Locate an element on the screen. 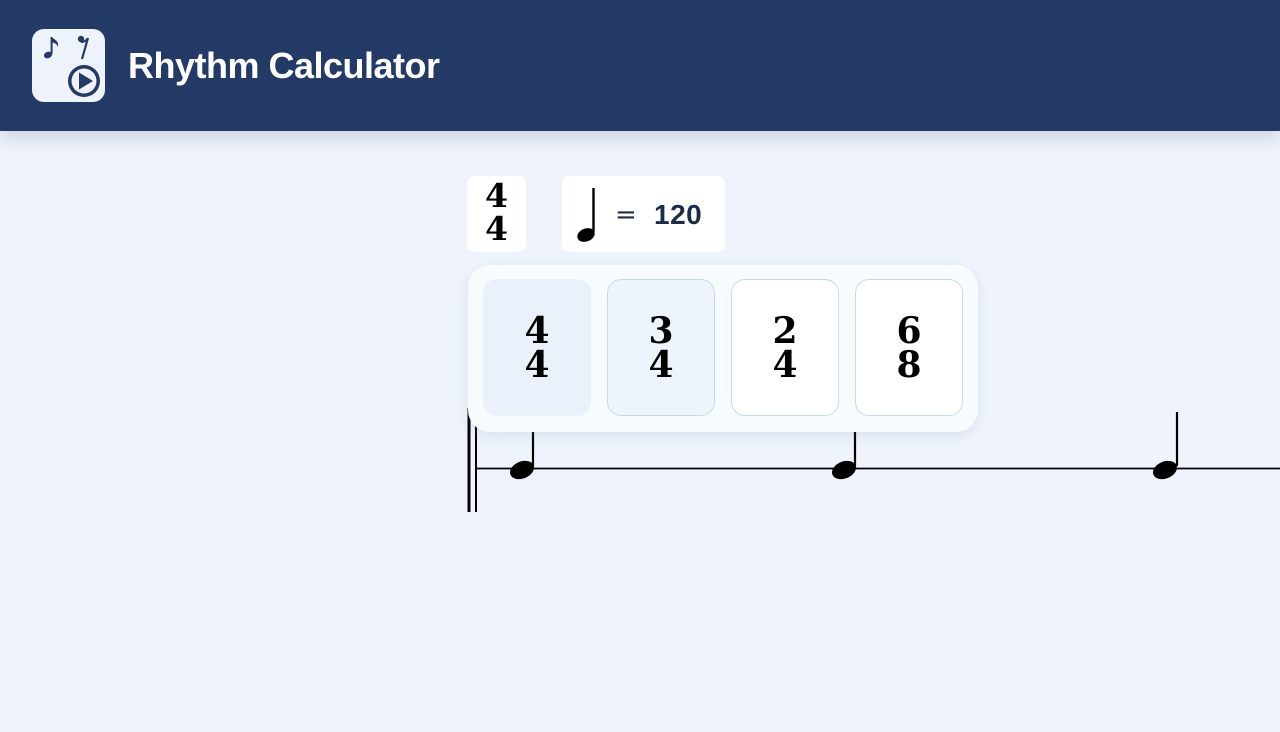 The width and height of the screenshot is (1280, 732). time-signature-option-6-8: 6 8 is located at coordinates (909, 347).